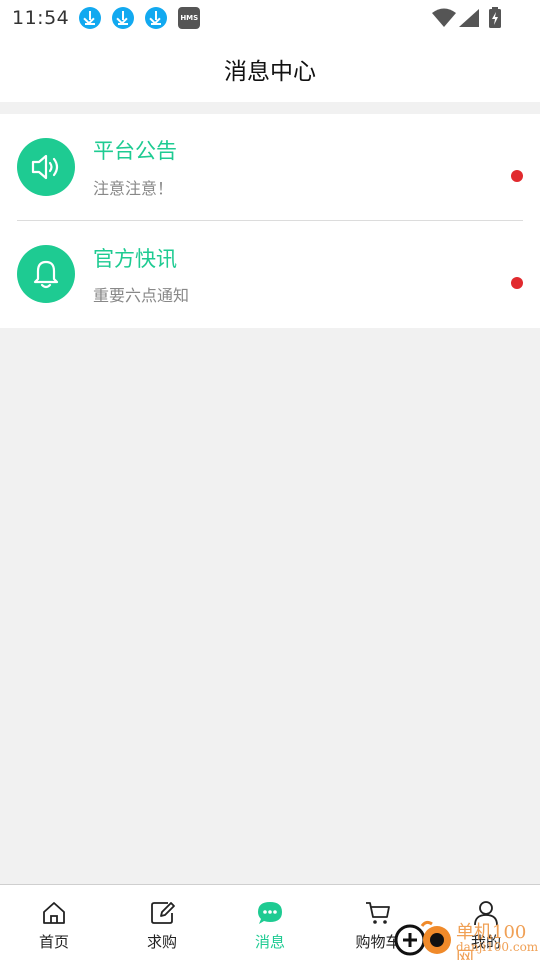  Describe the element at coordinates (466, 939) in the screenshot. I see `watermark: 单机100网 danji100.com` at that location.